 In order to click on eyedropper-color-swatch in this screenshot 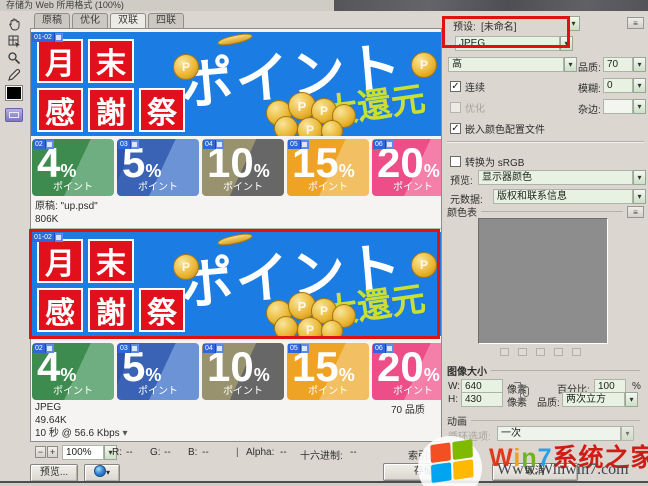, I will do `click(14, 93)`.